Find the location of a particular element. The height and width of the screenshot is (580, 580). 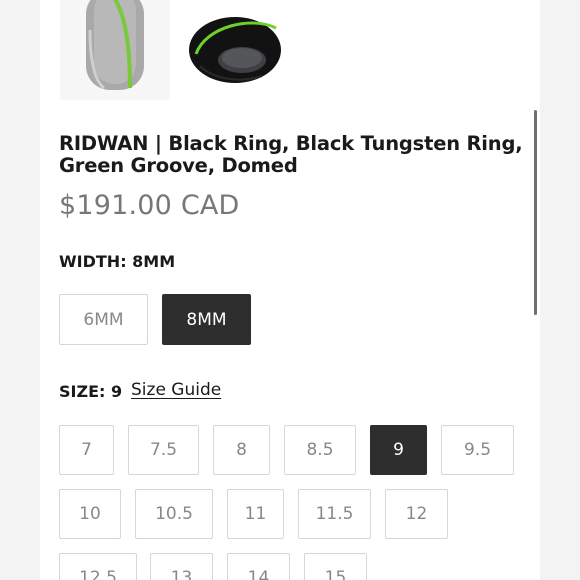

width-selected-value: 8MM is located at coordinates (154, 261).